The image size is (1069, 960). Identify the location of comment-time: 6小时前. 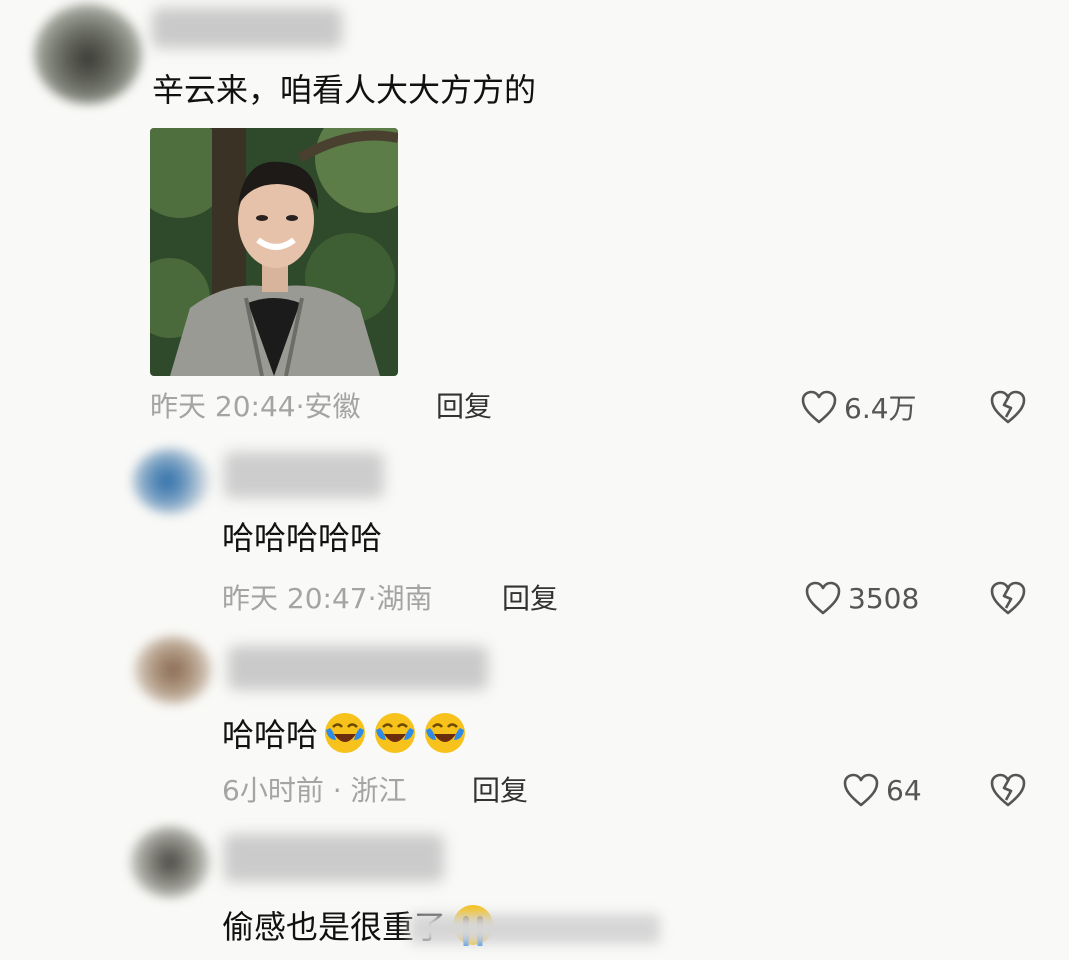
(273, 790).